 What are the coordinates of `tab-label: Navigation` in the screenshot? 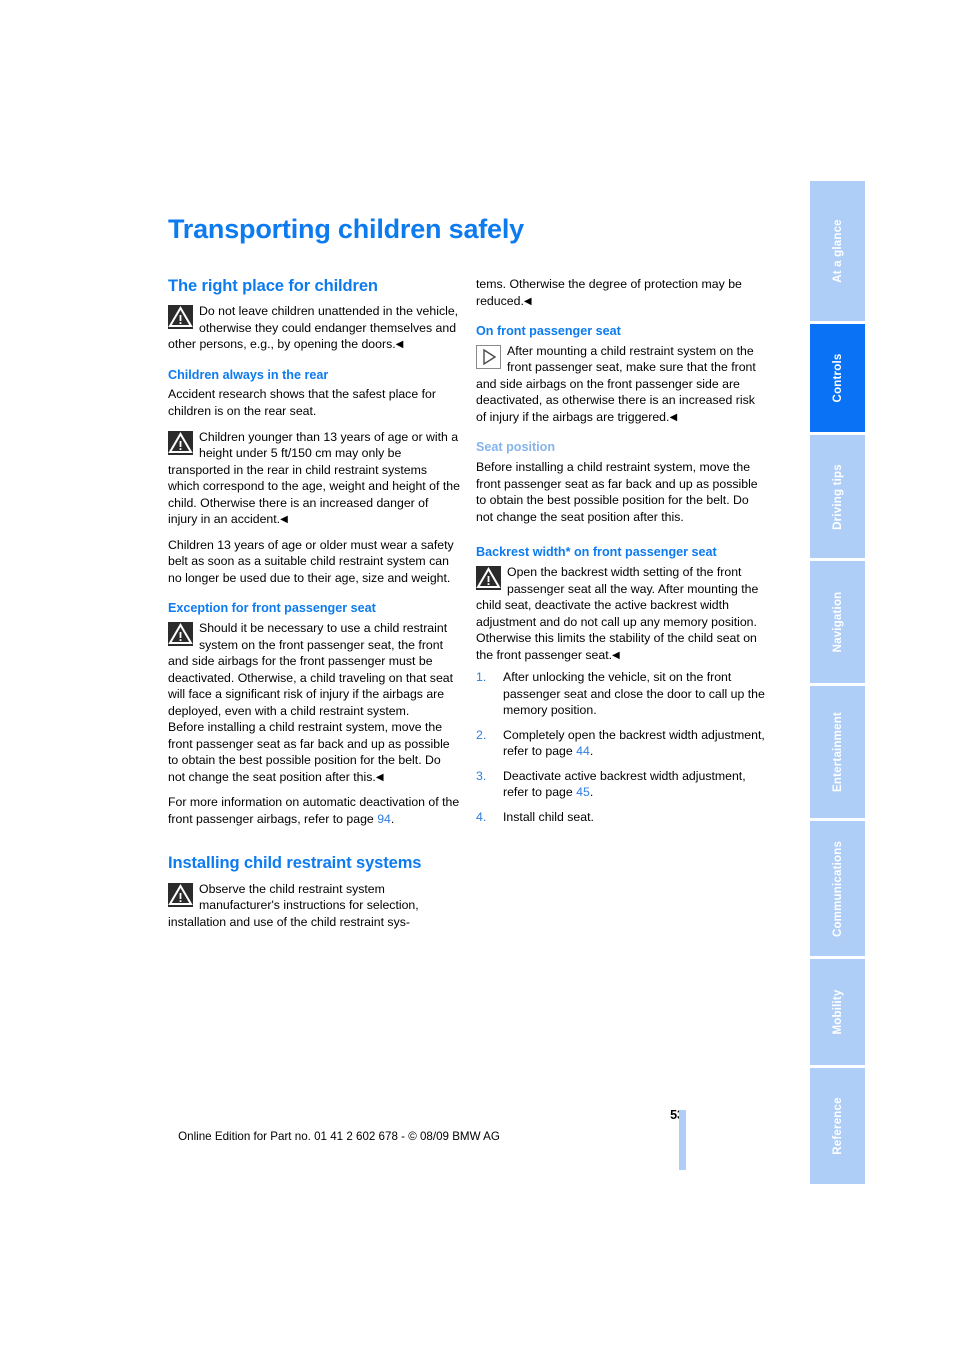 It's located at (837, 622).